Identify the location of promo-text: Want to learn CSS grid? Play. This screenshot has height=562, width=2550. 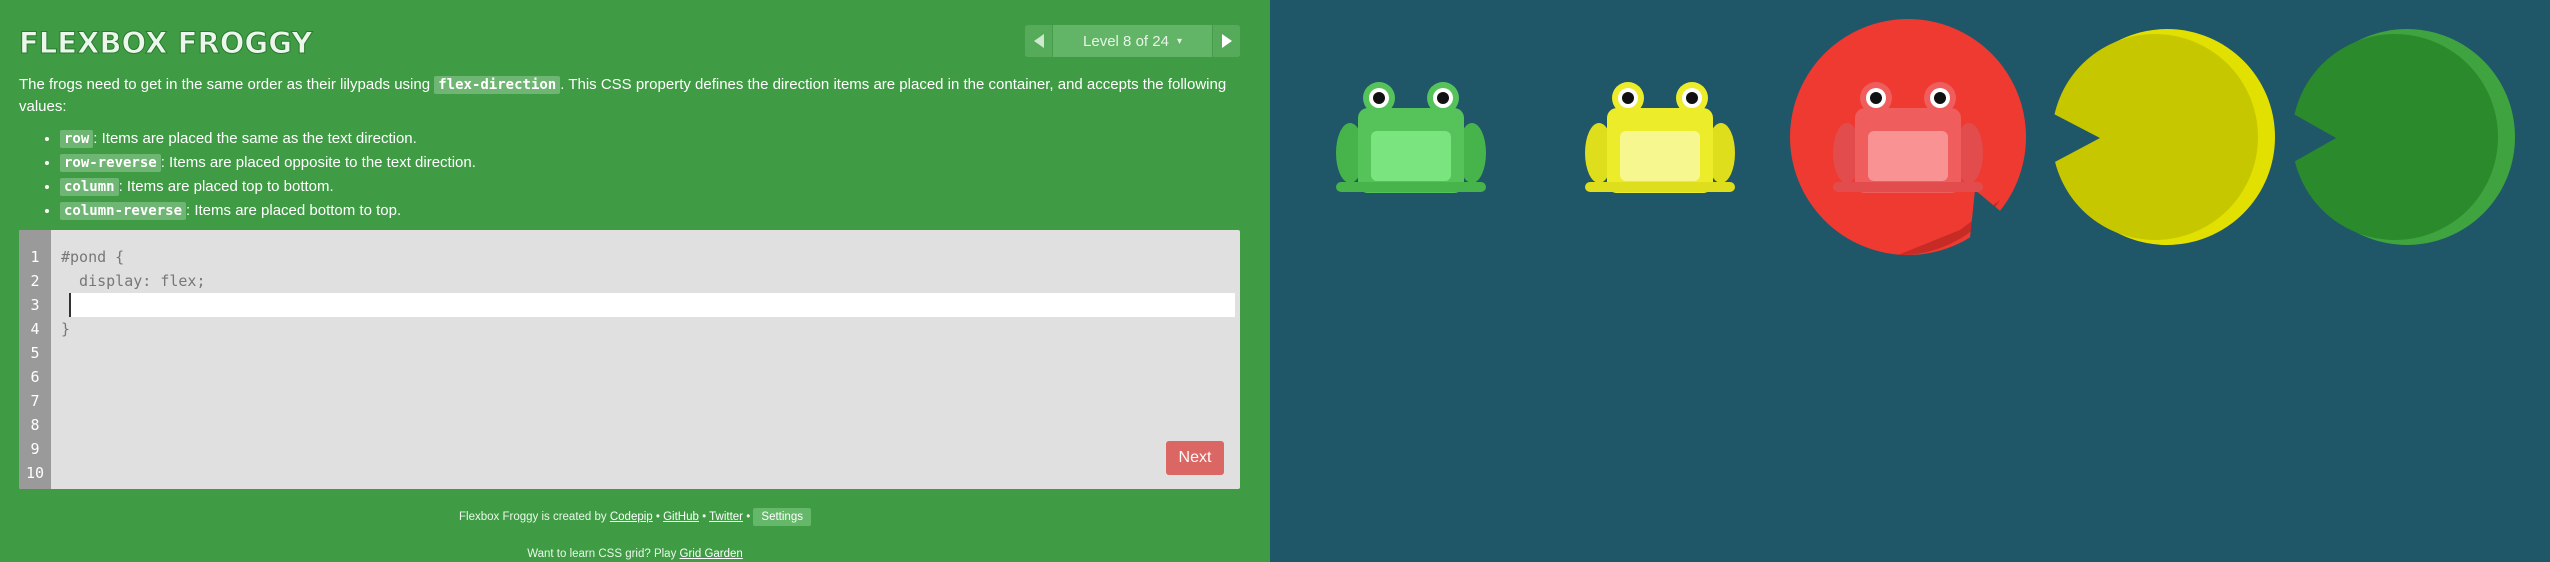
(603, 554).